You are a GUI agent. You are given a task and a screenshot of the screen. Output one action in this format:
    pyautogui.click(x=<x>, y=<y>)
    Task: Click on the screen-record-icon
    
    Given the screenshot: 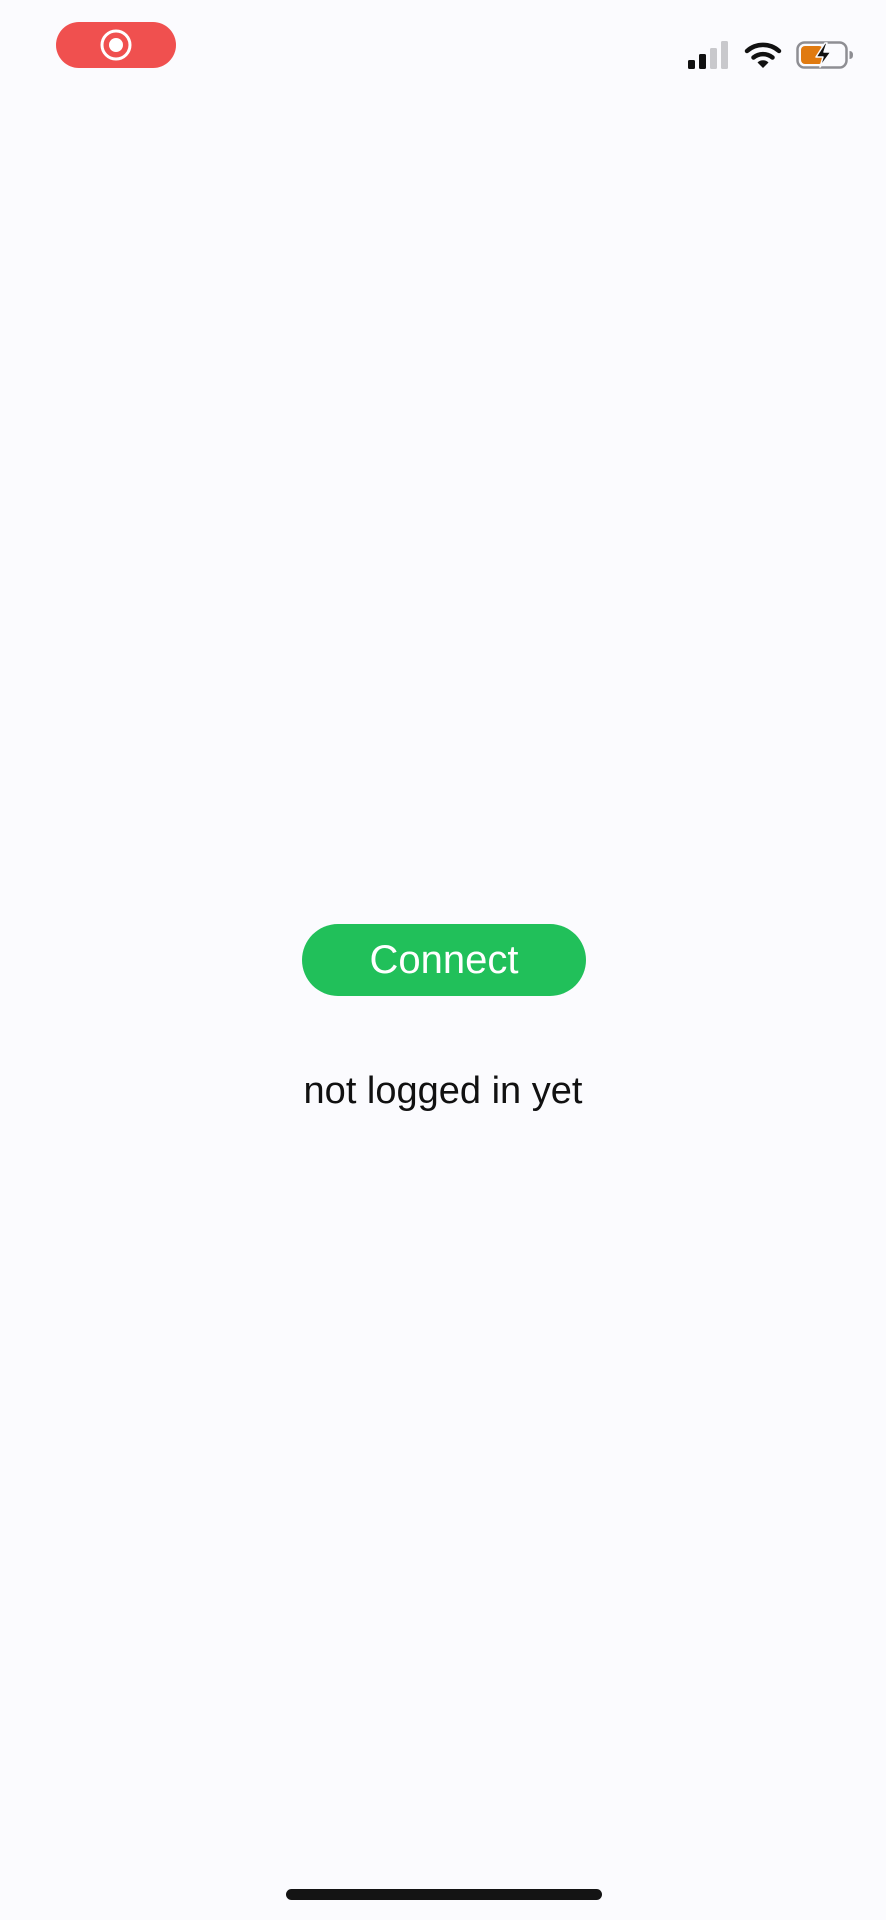 What is the action you would take?
    pyautogui.click(x=116, y=45)
    